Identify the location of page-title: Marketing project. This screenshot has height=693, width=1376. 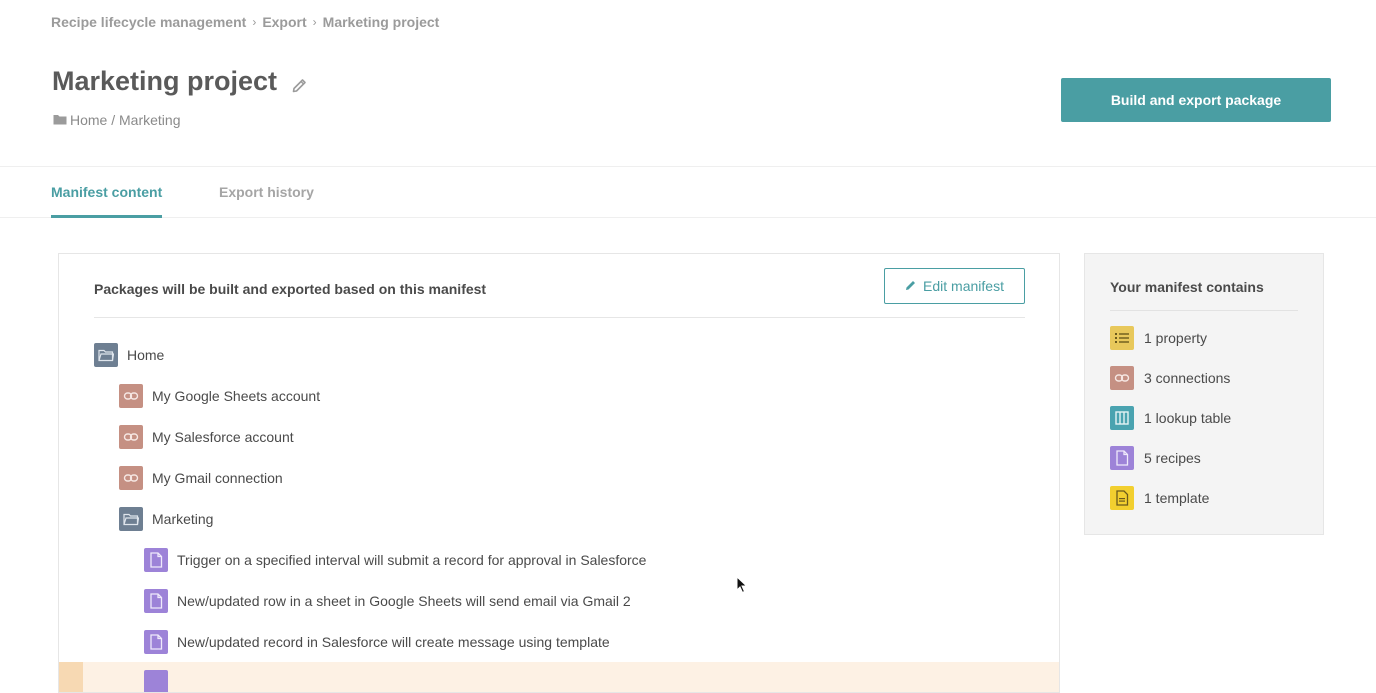
(165, 81).